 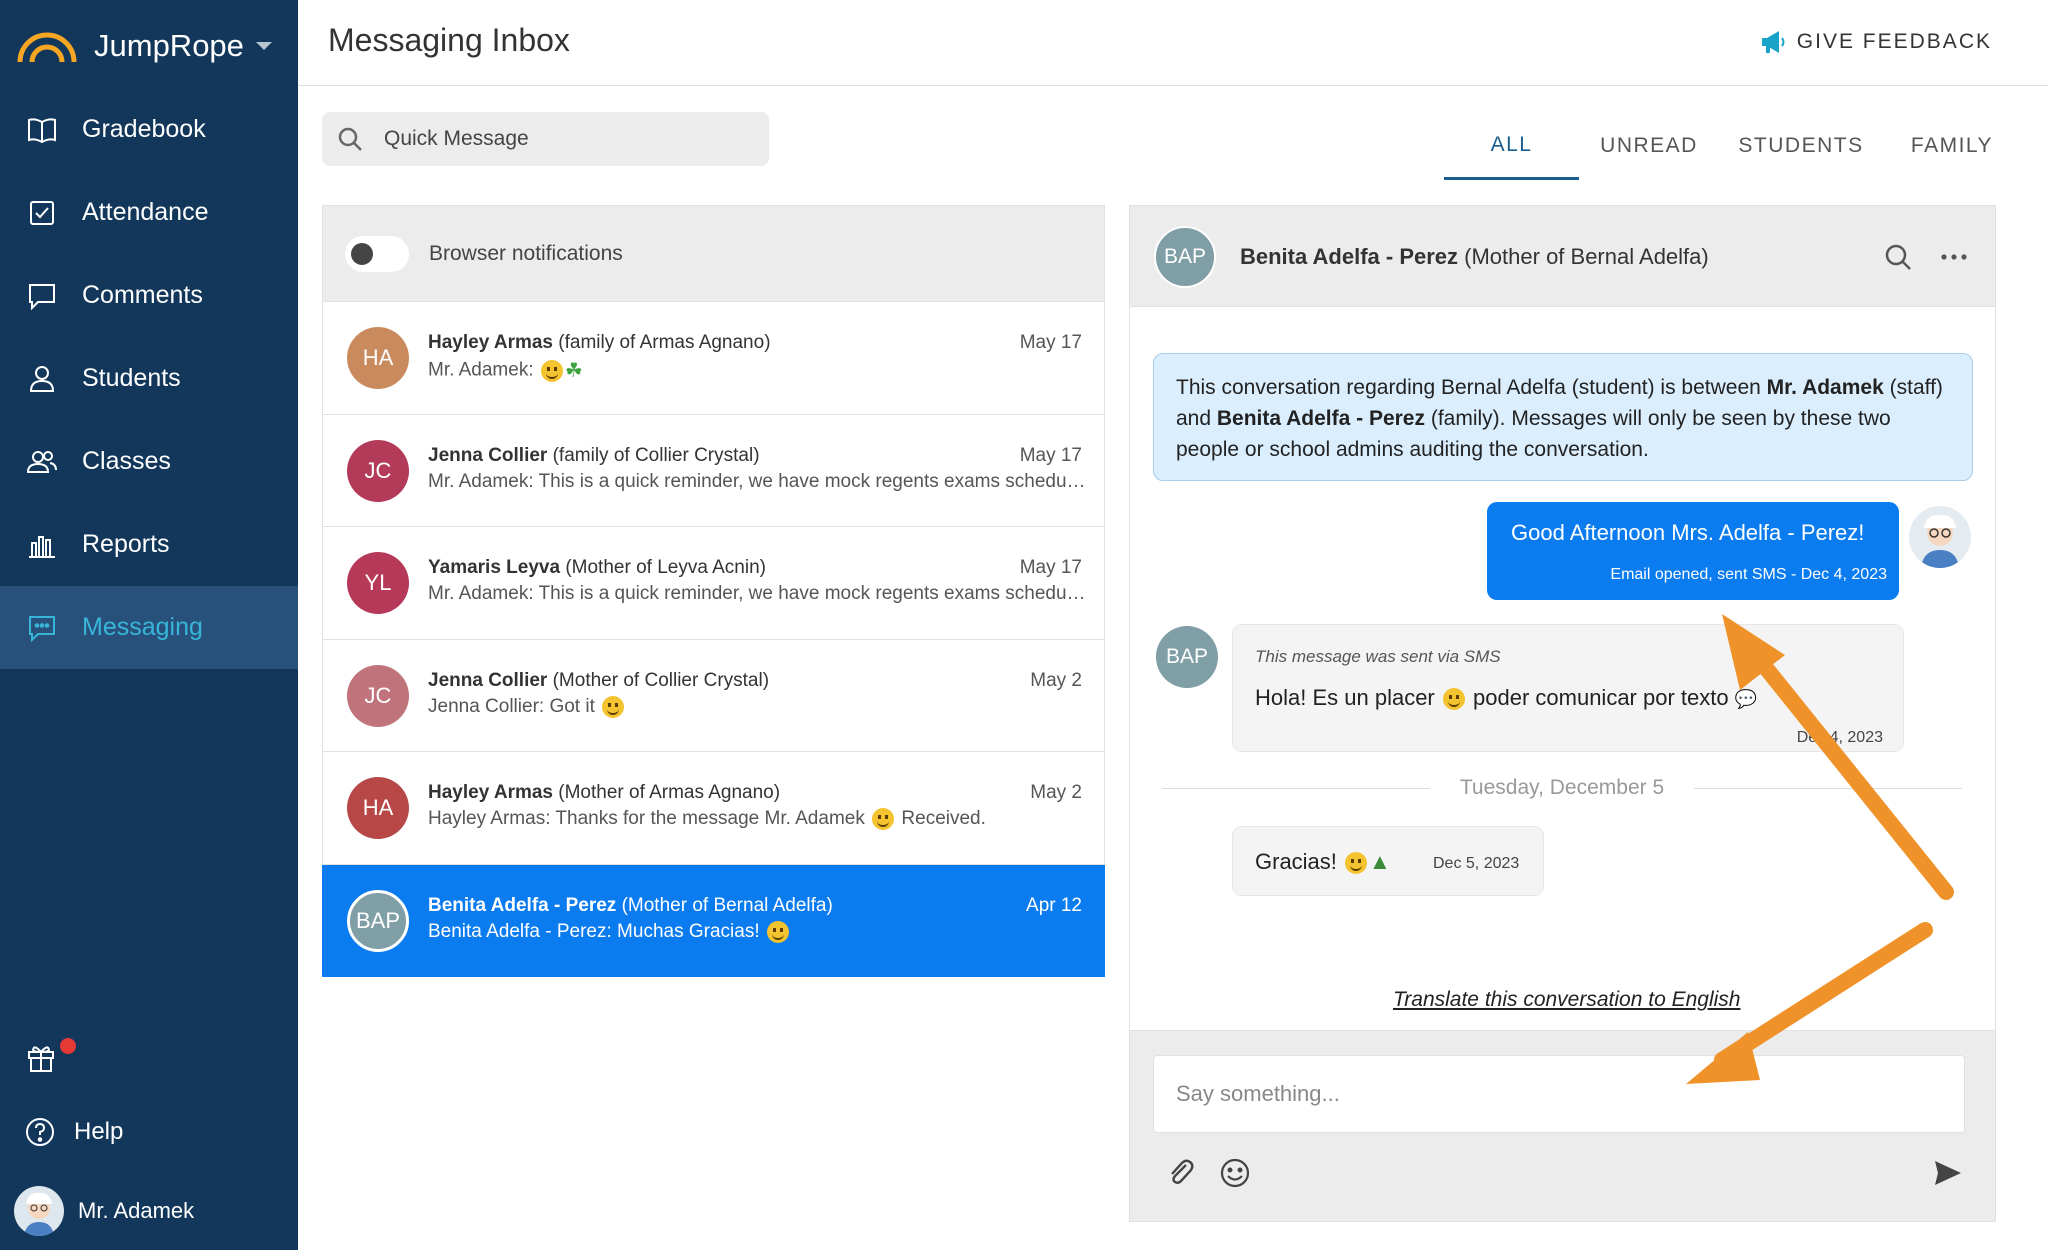 What do you see at coordinates (545, 139) in the screenshot?
I see `quick-message-search: Quick Message` at bounding box center [545, 139].